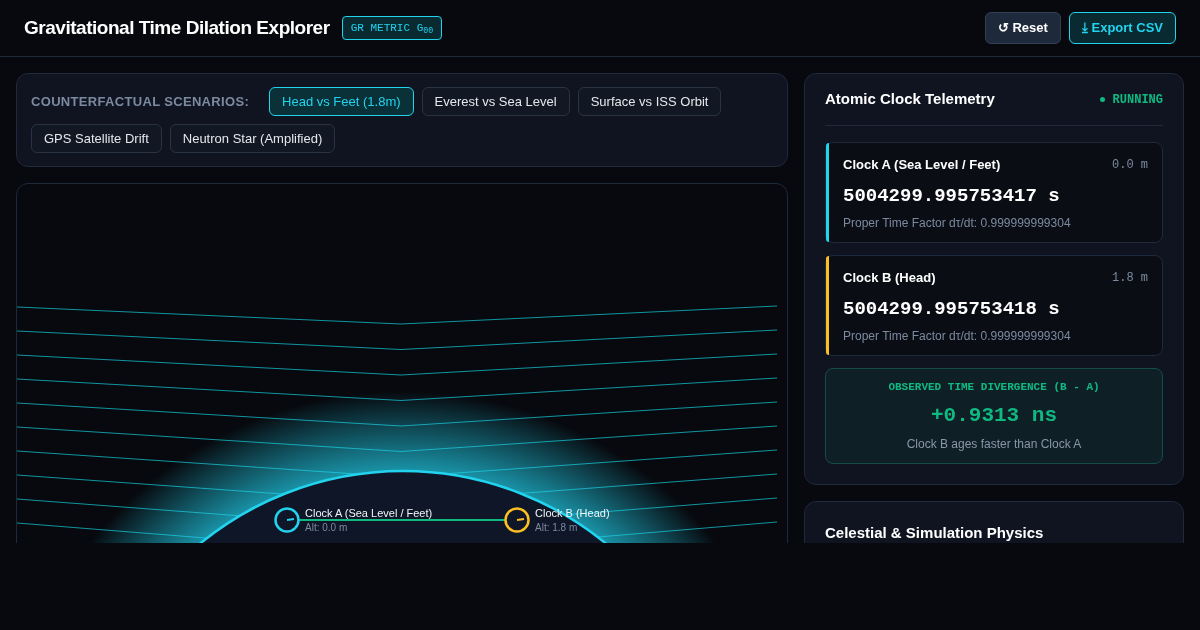  What do you see at coordinates (369, 513) in the screenshot?
I see `clock-label: Clock A (Sea Level / Feet)` at bounding box center [369, 513].